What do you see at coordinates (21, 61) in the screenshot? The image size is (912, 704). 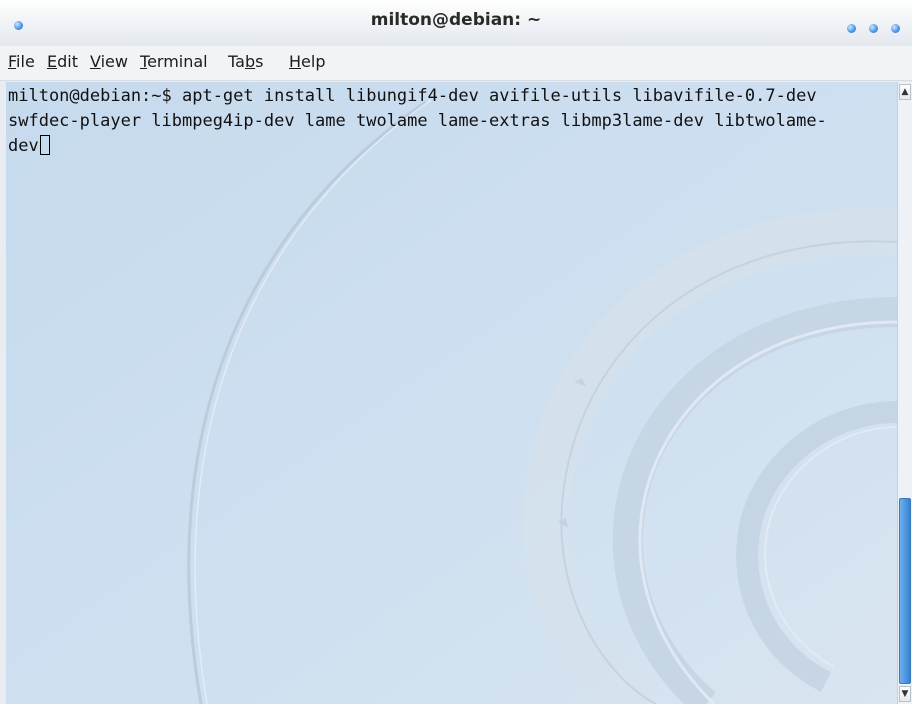 I see `menu-file: File` at bounding box center [21, 61].